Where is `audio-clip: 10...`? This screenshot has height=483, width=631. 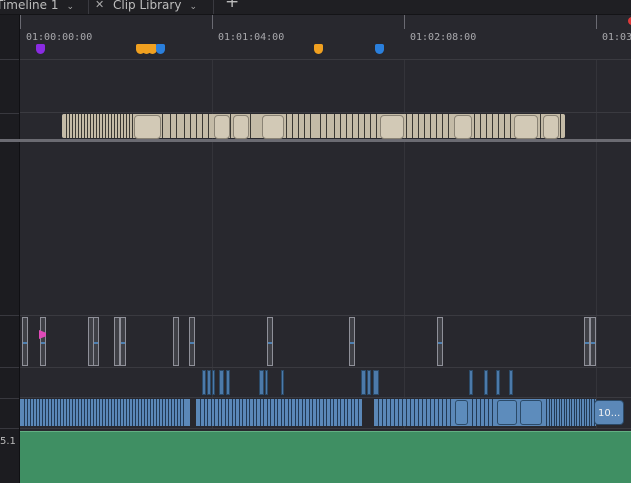 audio-clip: 10... is located at coordinates (609, 412).